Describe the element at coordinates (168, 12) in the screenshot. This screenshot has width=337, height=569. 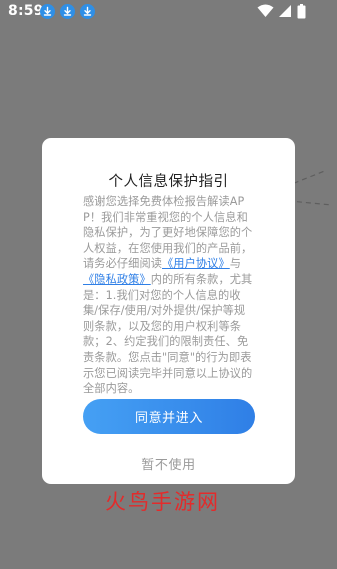
I see `status-bar: 8:59` at that location.